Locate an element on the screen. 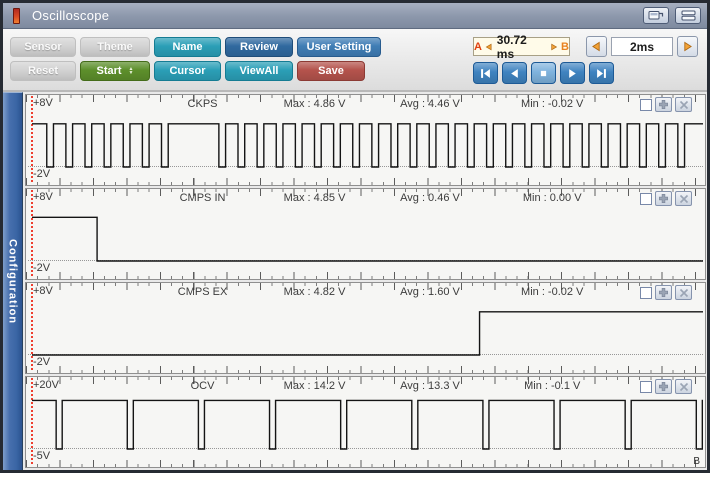 Image resolution: width=713 pixels, height=480 pixels. play-icon is located at coordinates (572, 73).